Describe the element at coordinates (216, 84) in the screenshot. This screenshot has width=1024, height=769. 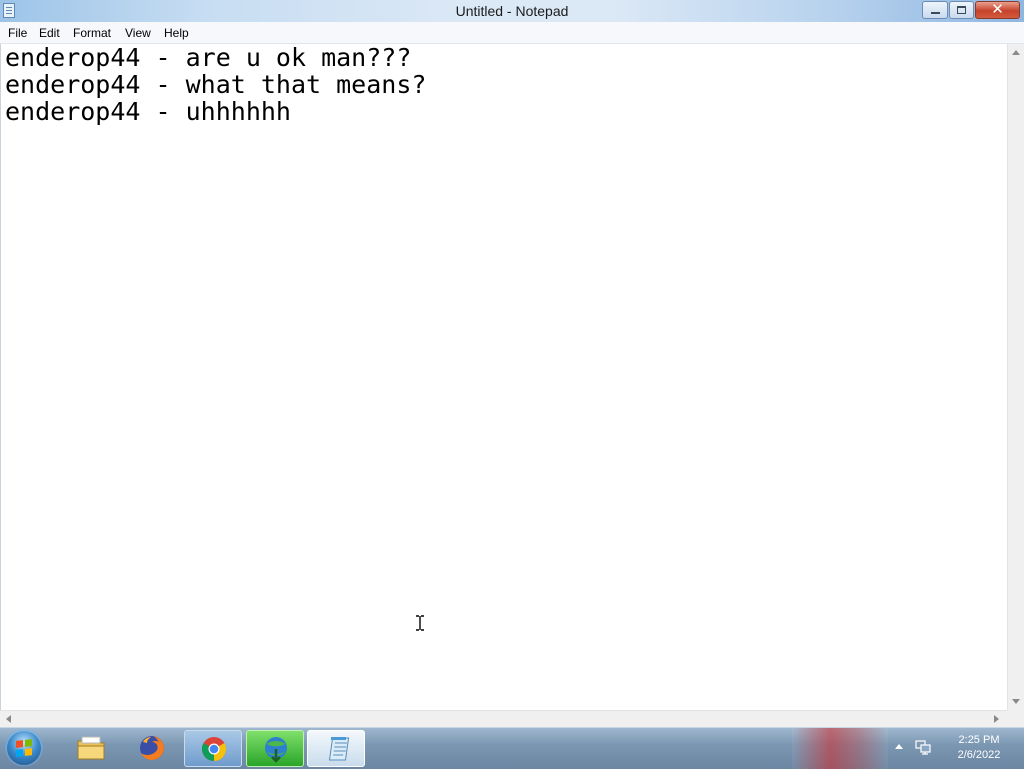
I see `text-line: enderop44 - what that means?` at that location.